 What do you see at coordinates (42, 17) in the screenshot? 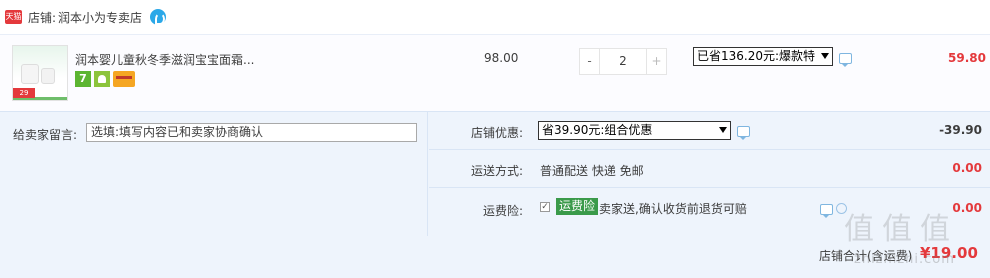
I see `shop-label: 店铺:` at bounding box center [42, 17].